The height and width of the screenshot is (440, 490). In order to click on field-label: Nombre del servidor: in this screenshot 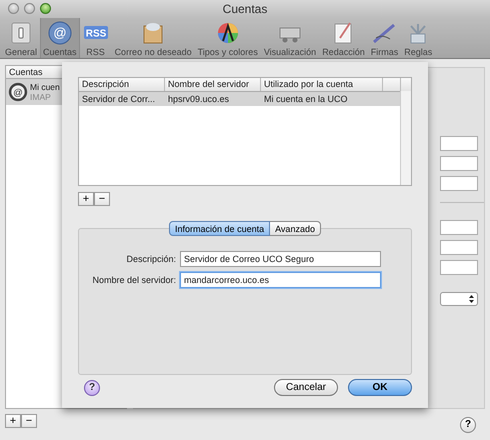, I will do `click(133, 280)`.